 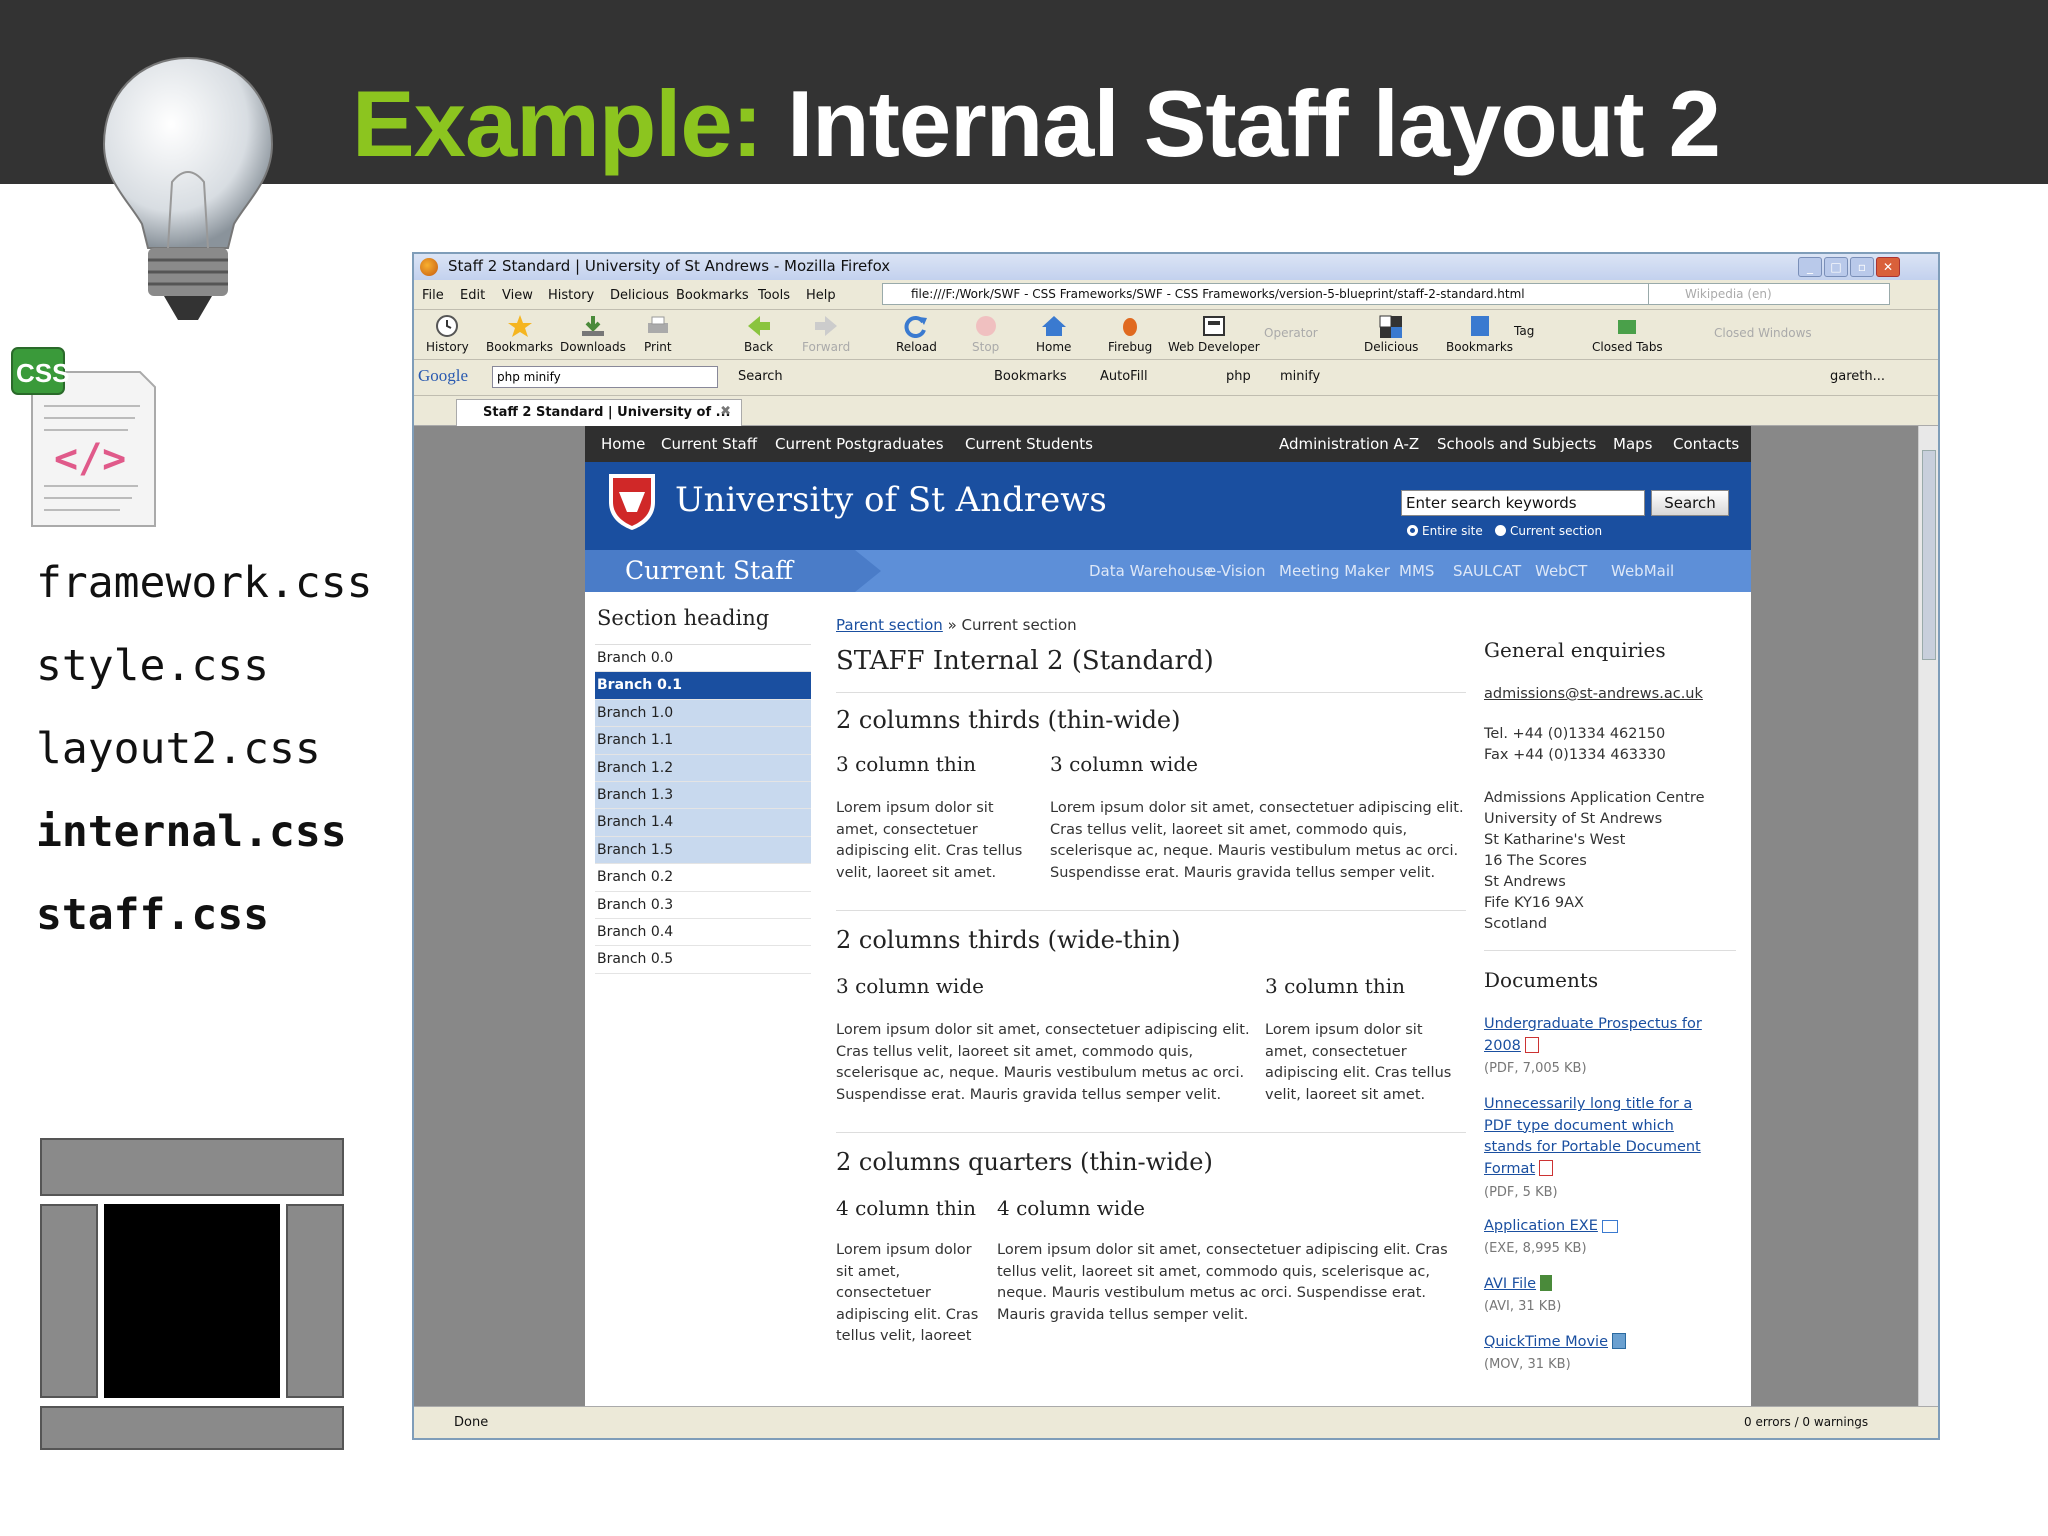 What do you see at coordinates (433, 295) in the screenshot?
I see `menu-file: File` at bounding box center [433, 295].